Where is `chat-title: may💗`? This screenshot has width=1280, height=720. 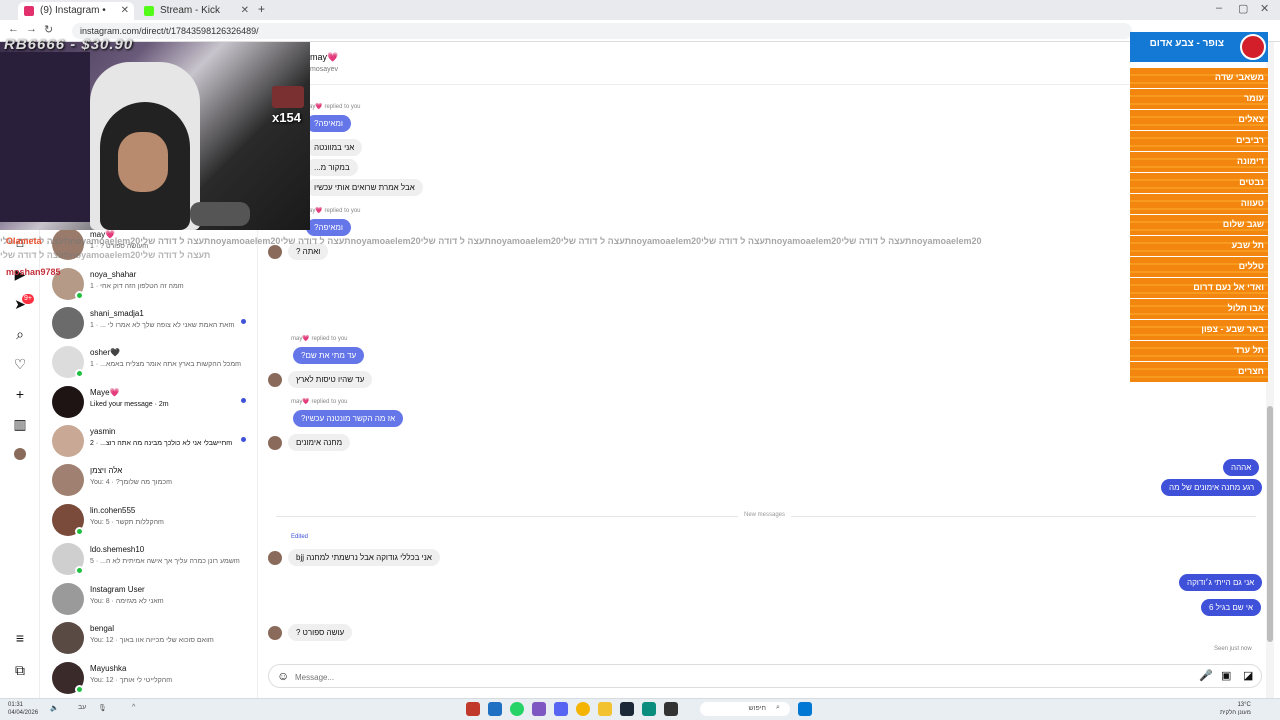 chat-title: may💗 is located at coordinates (324, 57).